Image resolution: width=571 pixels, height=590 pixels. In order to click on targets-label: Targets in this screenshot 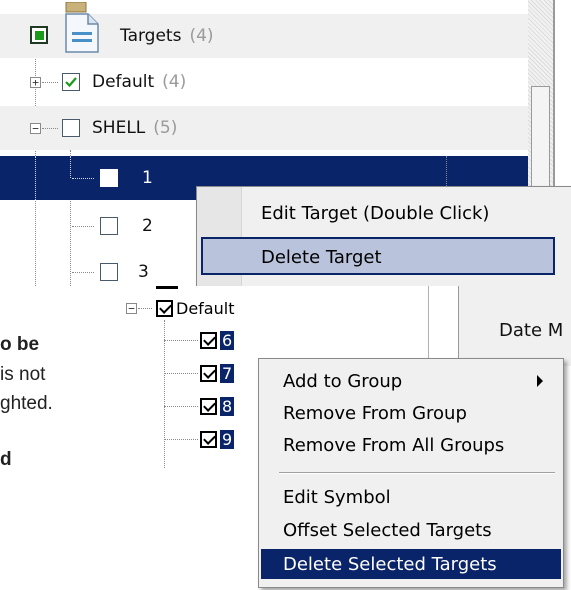, I will do `click(151, 36)`.